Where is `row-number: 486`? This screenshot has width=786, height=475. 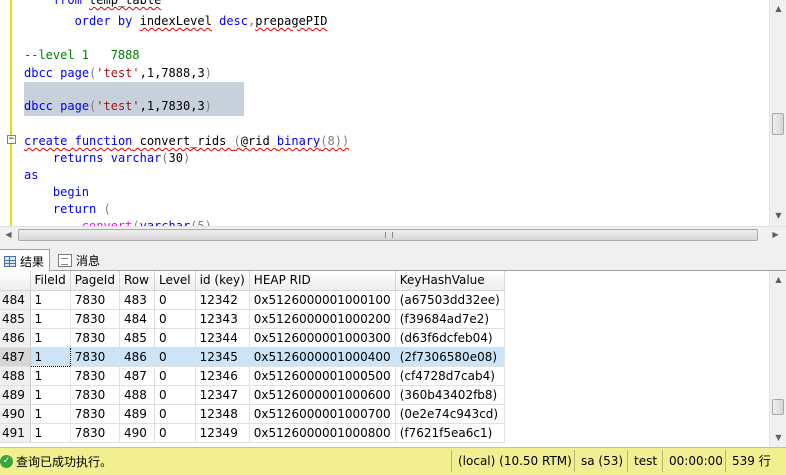 row-number: 486 is located at coordinates (15, 338).